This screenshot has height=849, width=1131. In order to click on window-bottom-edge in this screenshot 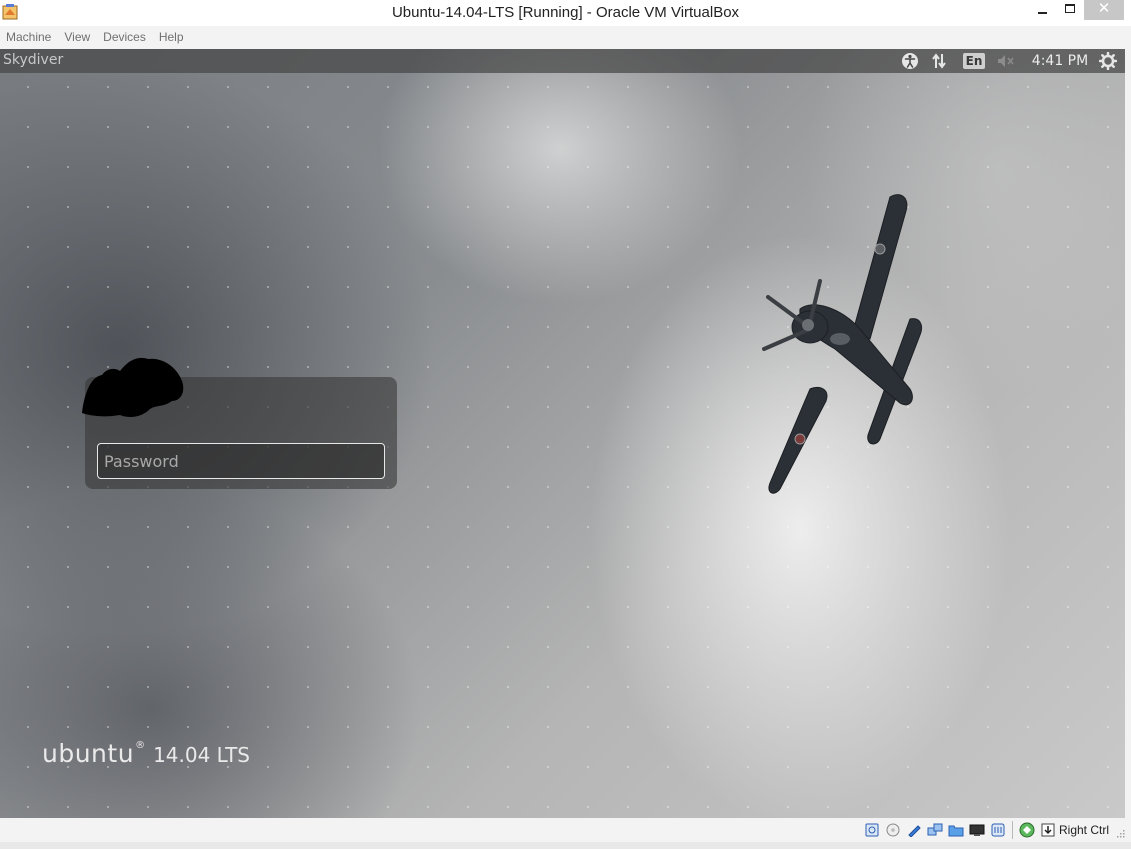, I will do `click(565, 845)`.